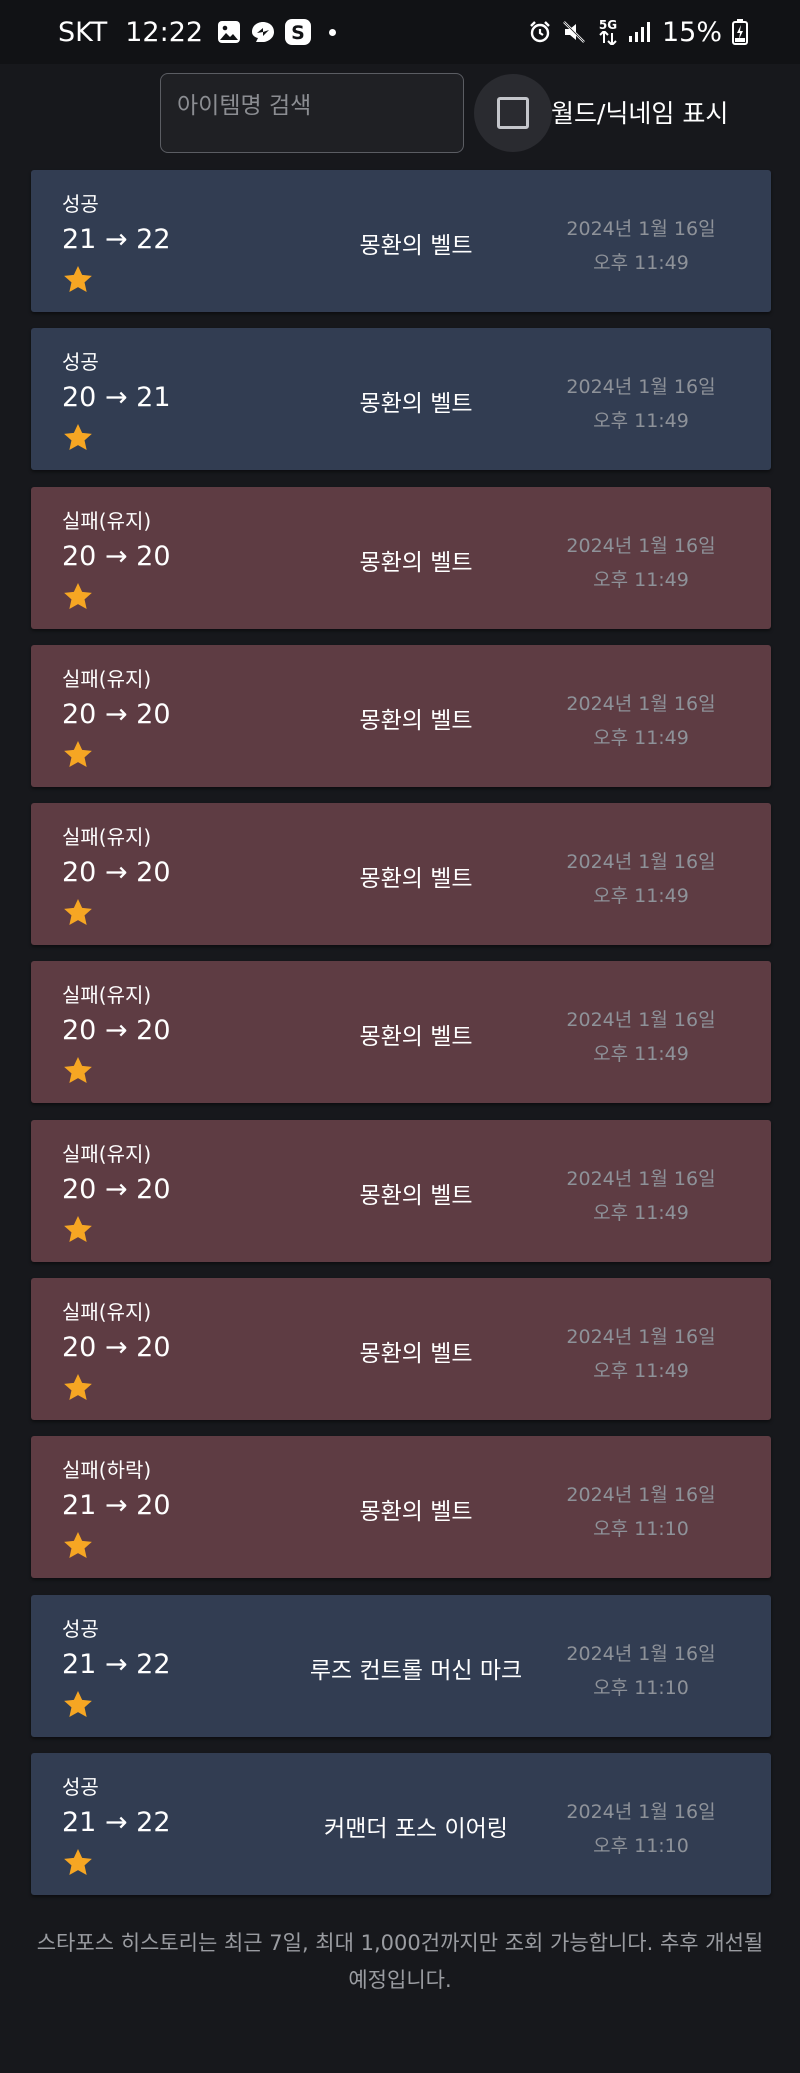 The width and height of the screenshot is (800, 2073). What do you see at coordinates (83, 32) in the screenshot?
I see `carrier-label: SKT` at bounding box center [83, 32].